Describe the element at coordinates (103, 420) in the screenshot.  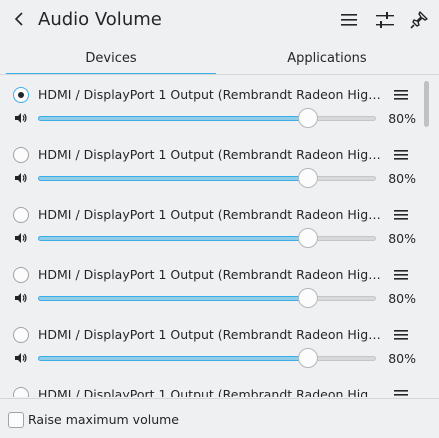
I see `raise-max-volume-label: Raise maximum volume` at that location.